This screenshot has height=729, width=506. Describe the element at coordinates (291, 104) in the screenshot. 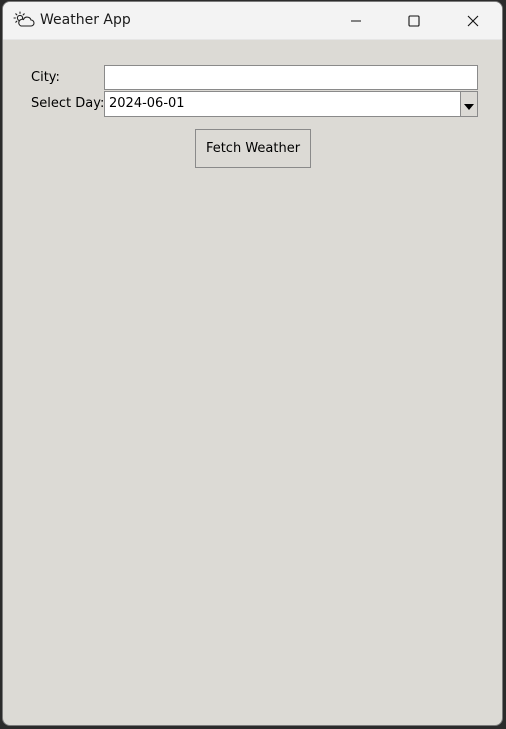

I see `day-select: 2024-06-01` at that location.